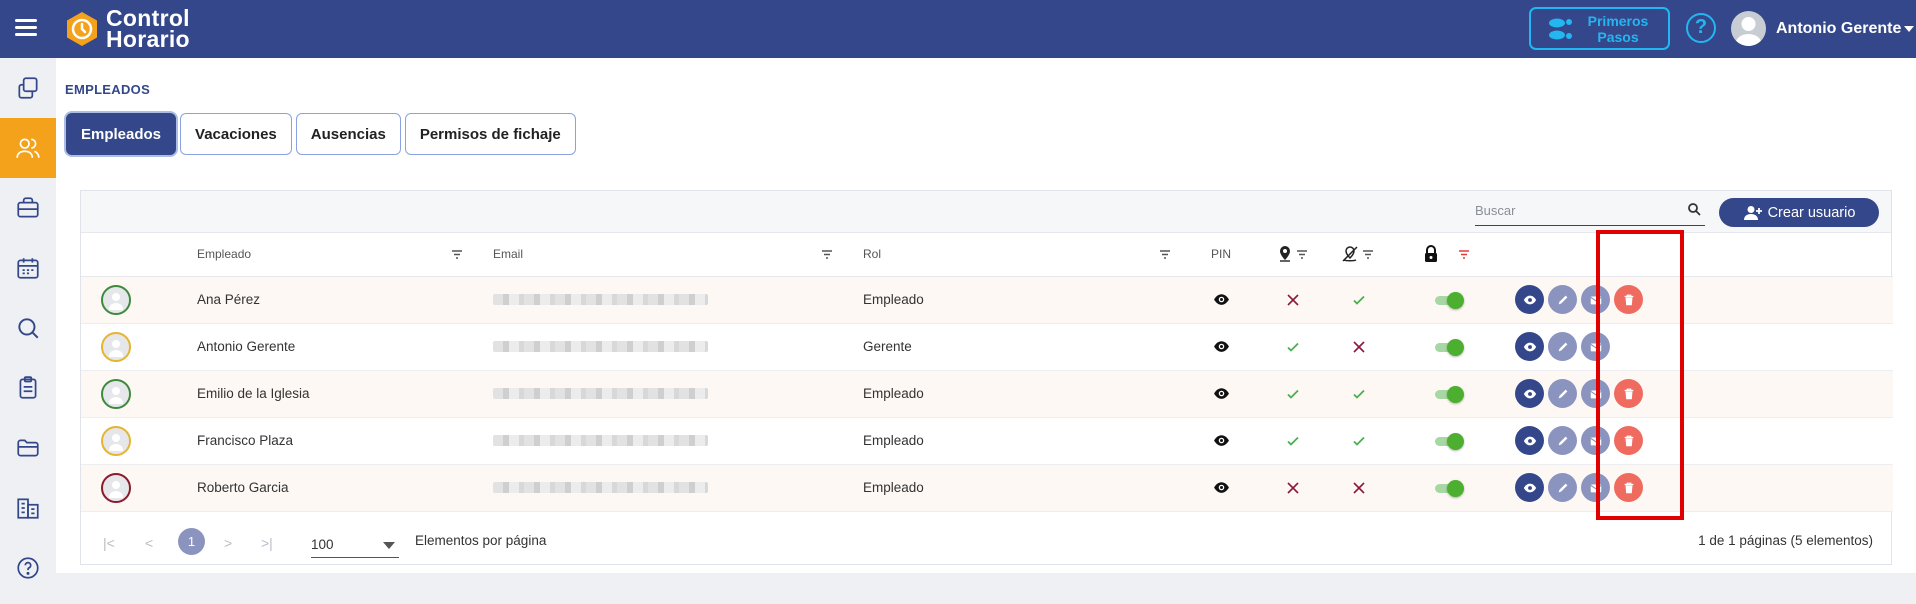 The image size is (1916, 604). Describe the element at coordinates (28, 388) in the screenshot. I see `sidebar-item-reports` at that location.